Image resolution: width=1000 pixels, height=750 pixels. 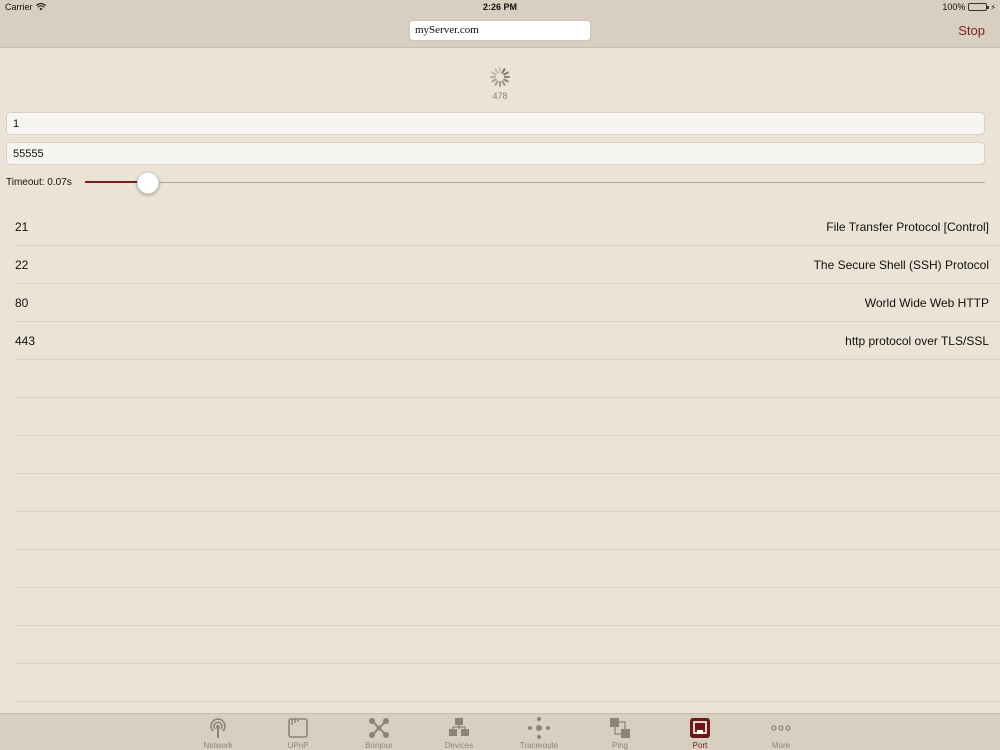 What do you see at coordinates (979, 7) in the screenshot?
I see `battery-icon` at bounding box center [979, 7].